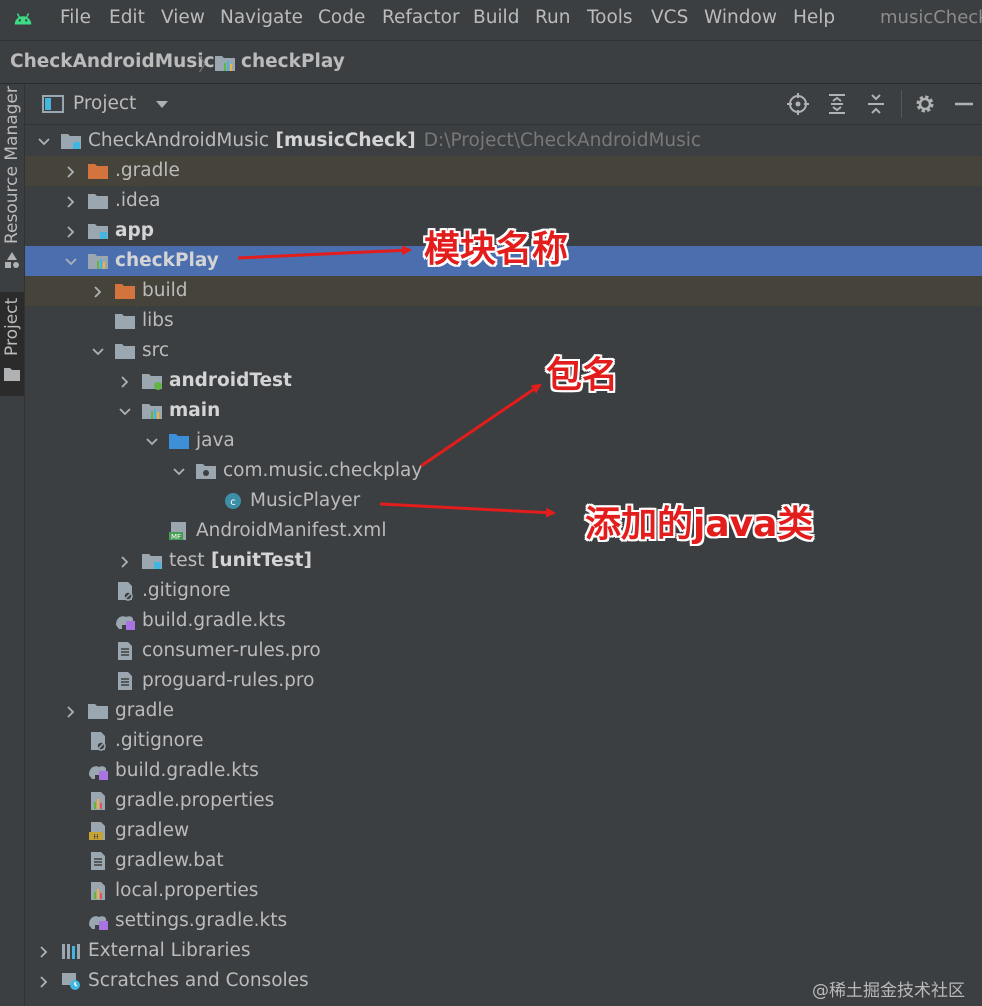  Describe the element at coordinates (261, 17) in the screenshot. I see `menu-navigate: Navigate` at that location.